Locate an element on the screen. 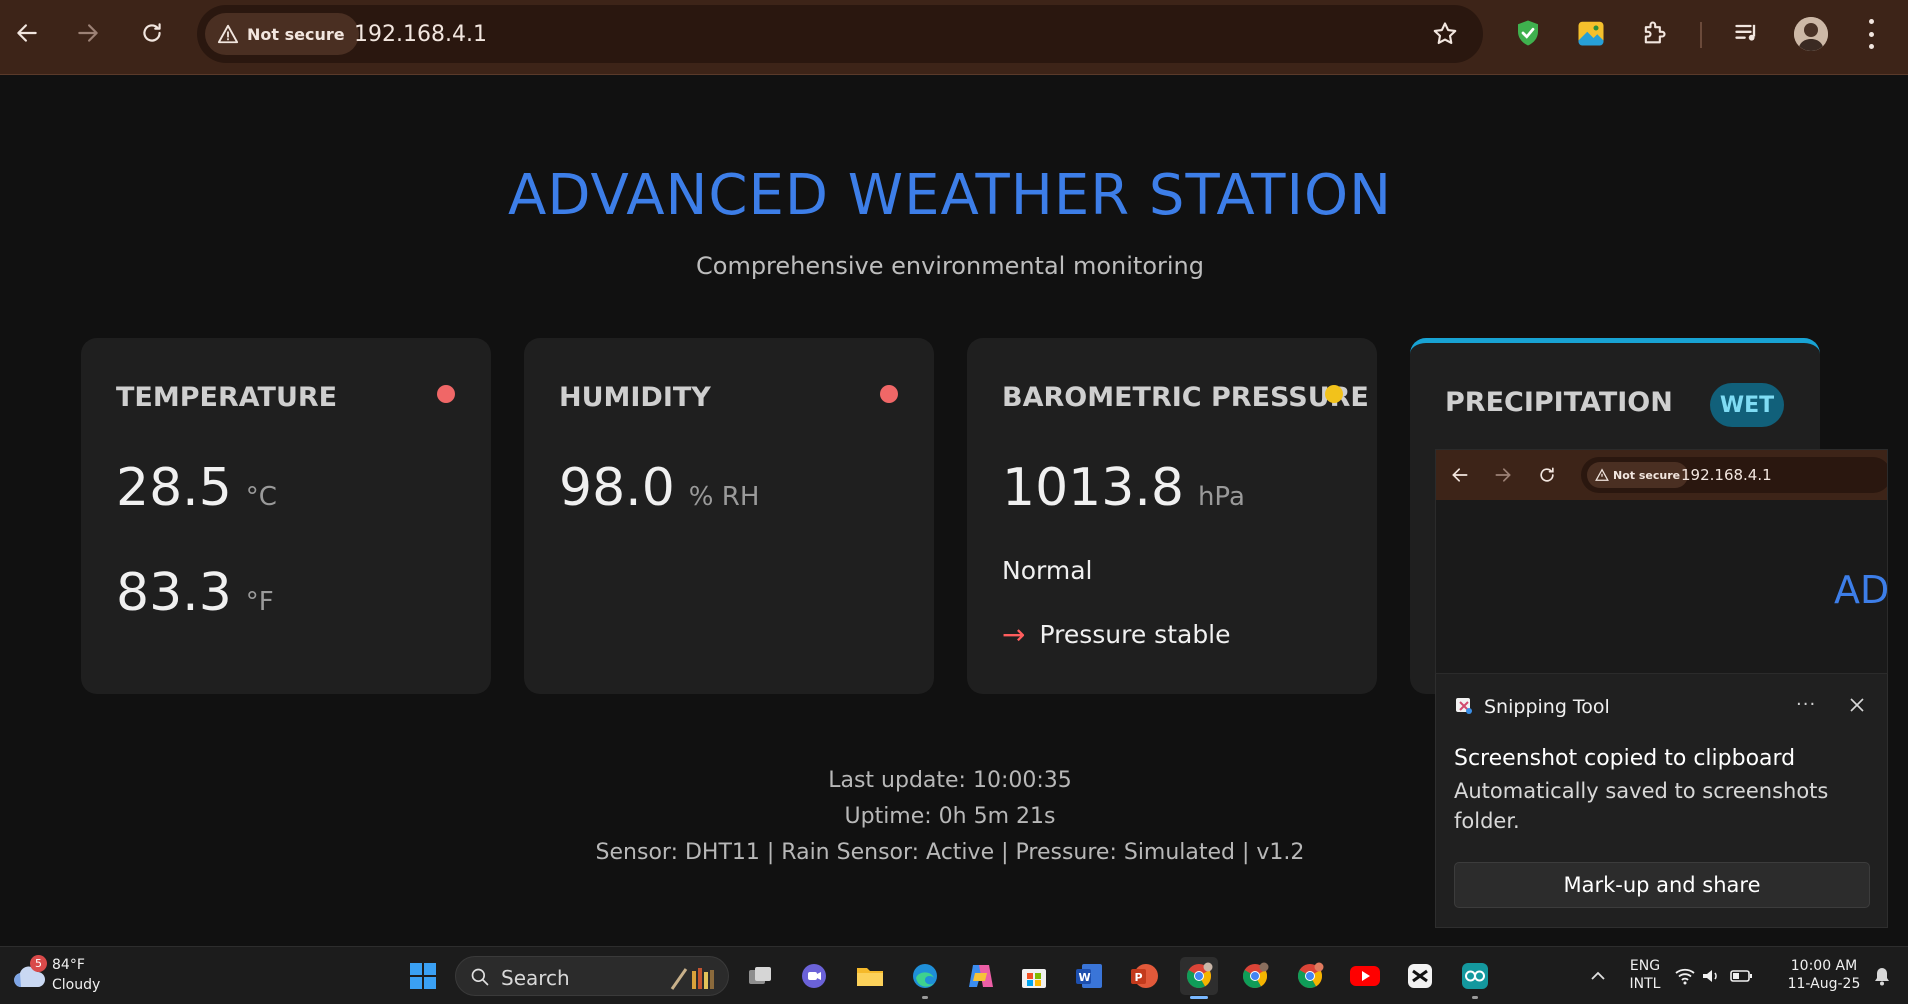 Image resolution: width=1908 pixels, height=1004 pixels. toast-app-name: Snipping Tool is located at coordinates (1547, 707).